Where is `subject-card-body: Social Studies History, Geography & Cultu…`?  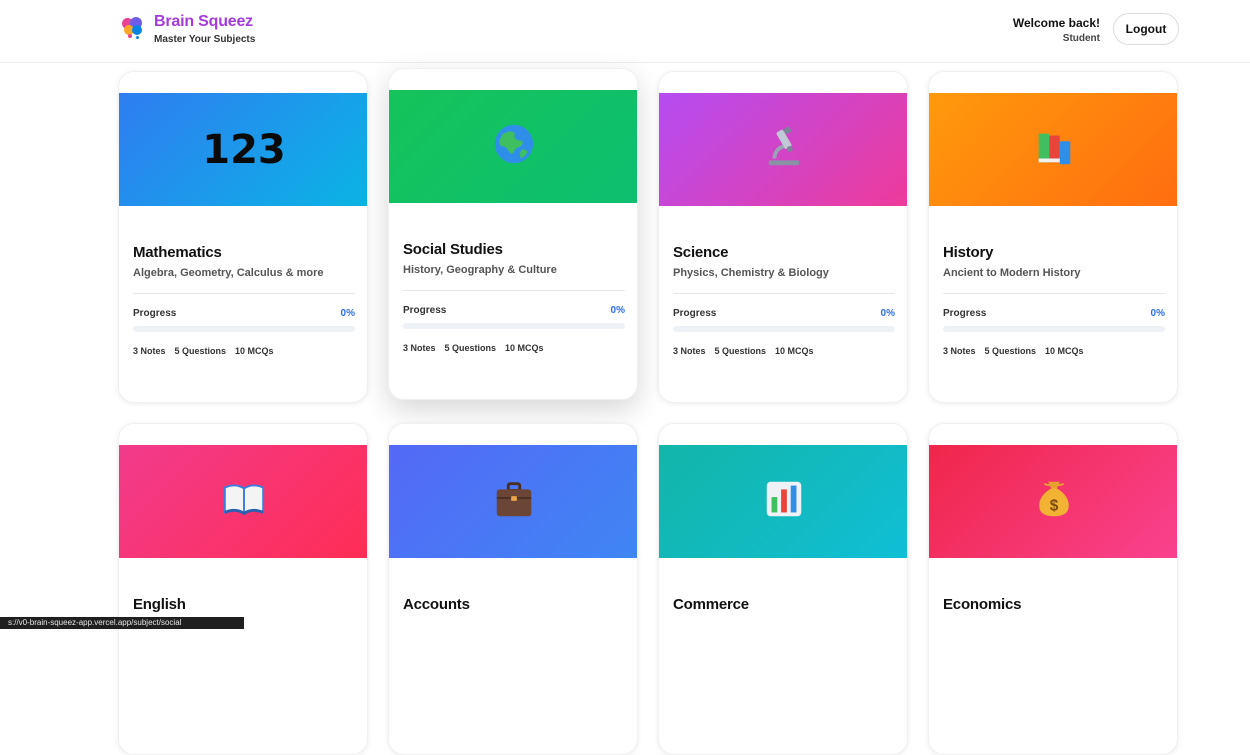 subject-card-body: Social Studies History, Geography & Cultu… is located at coordinates (514, 297).